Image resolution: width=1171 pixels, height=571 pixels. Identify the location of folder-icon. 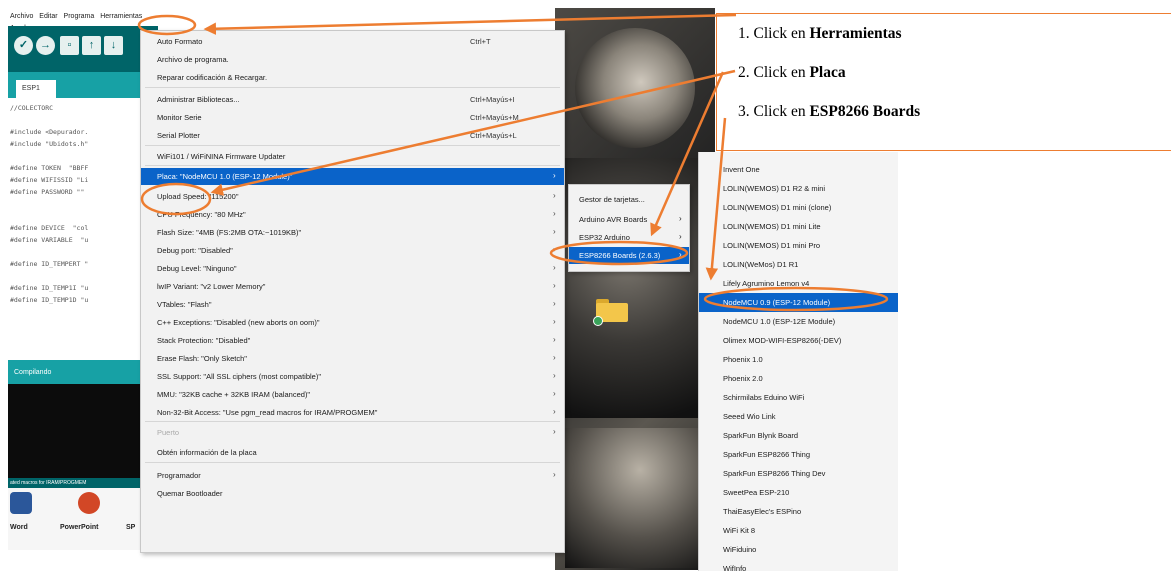
(610, 312).